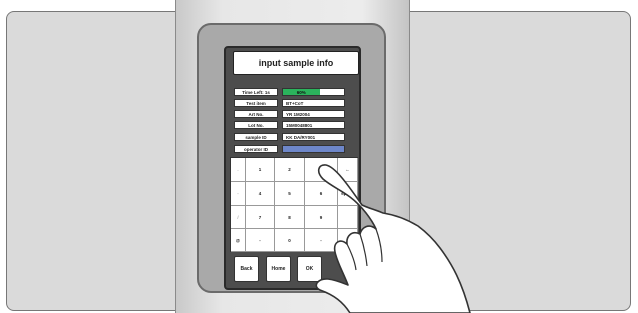 Image resolution: width=638 pixels, height=313 pixels. What do you see at coordinates (256, 125) in the screenshot?
I see `lot-no-label: Lot No.` at bounding box center [256, 125].